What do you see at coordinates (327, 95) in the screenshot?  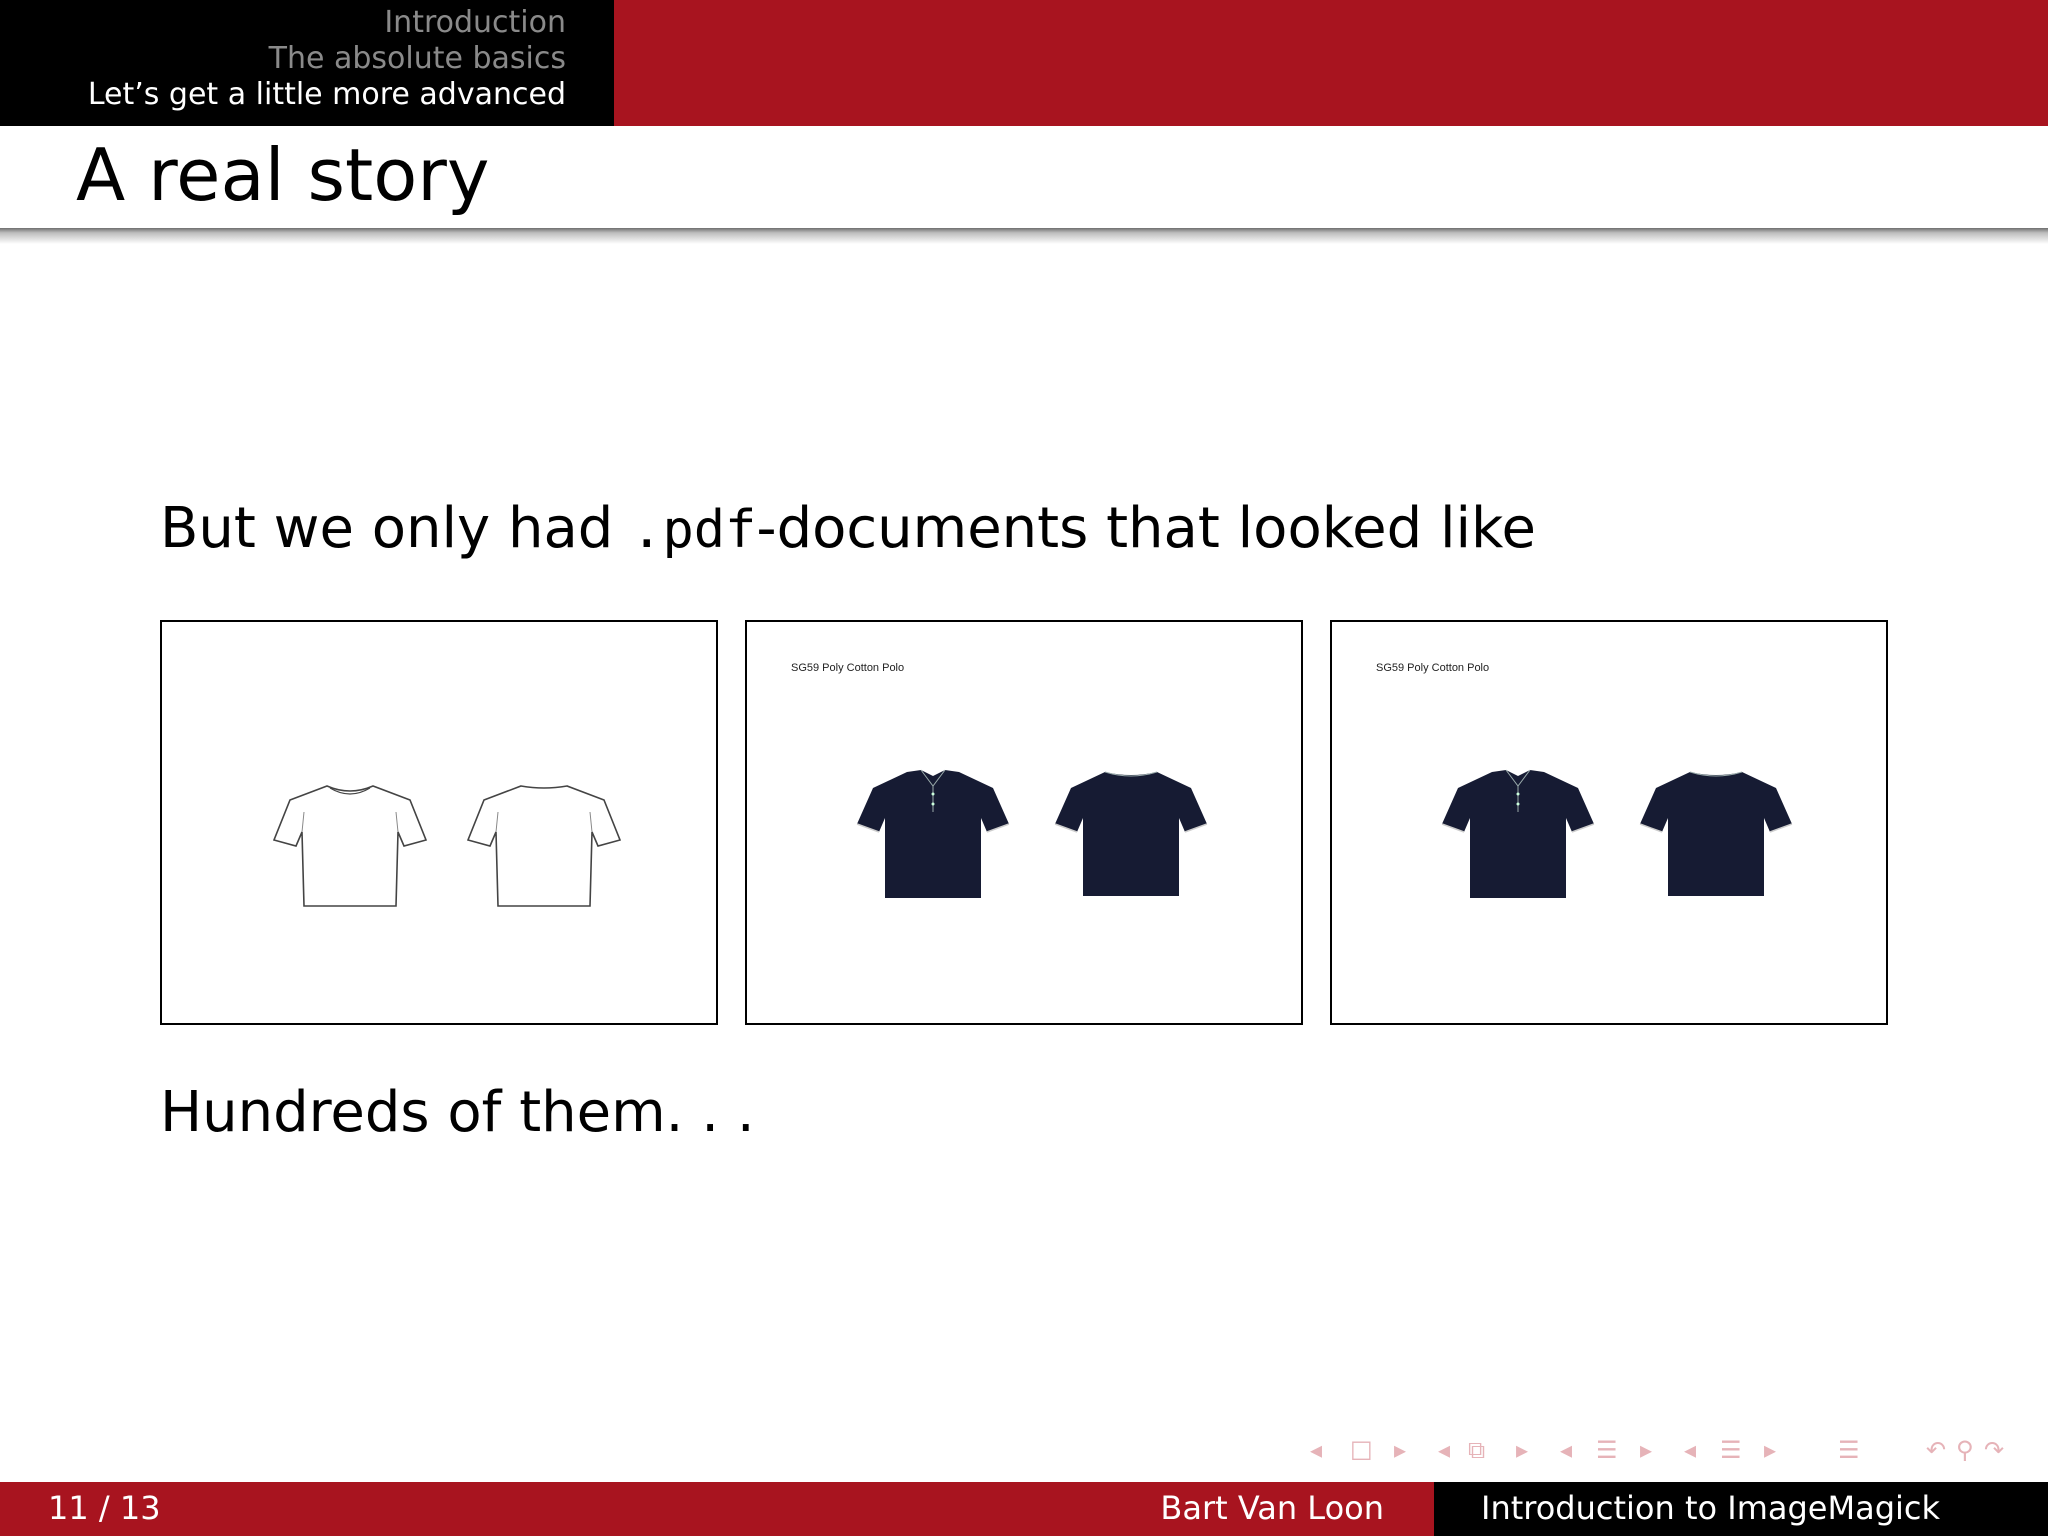 I see `nav-section-advanced: Let’s get a little more advanced` at bounding box center [327, 95].